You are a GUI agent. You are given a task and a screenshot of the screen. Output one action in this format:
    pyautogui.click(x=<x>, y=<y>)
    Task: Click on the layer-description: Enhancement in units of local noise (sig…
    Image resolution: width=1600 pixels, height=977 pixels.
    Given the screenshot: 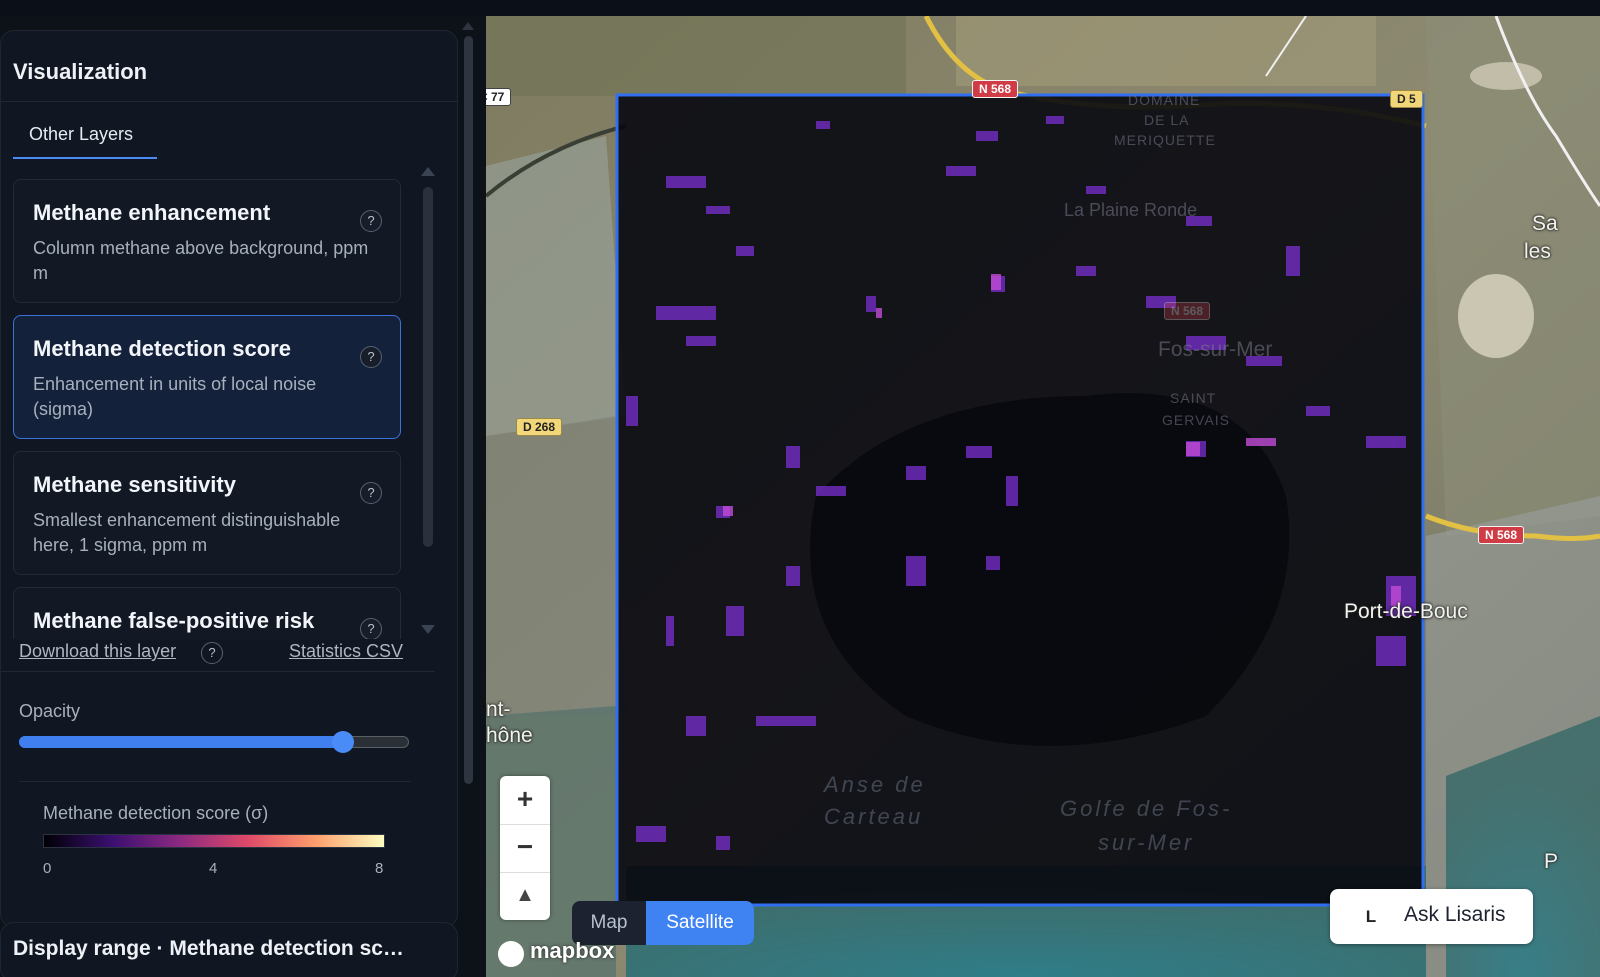 What is the action you would take?
    pyautogui.click(x=175, y=396)
    